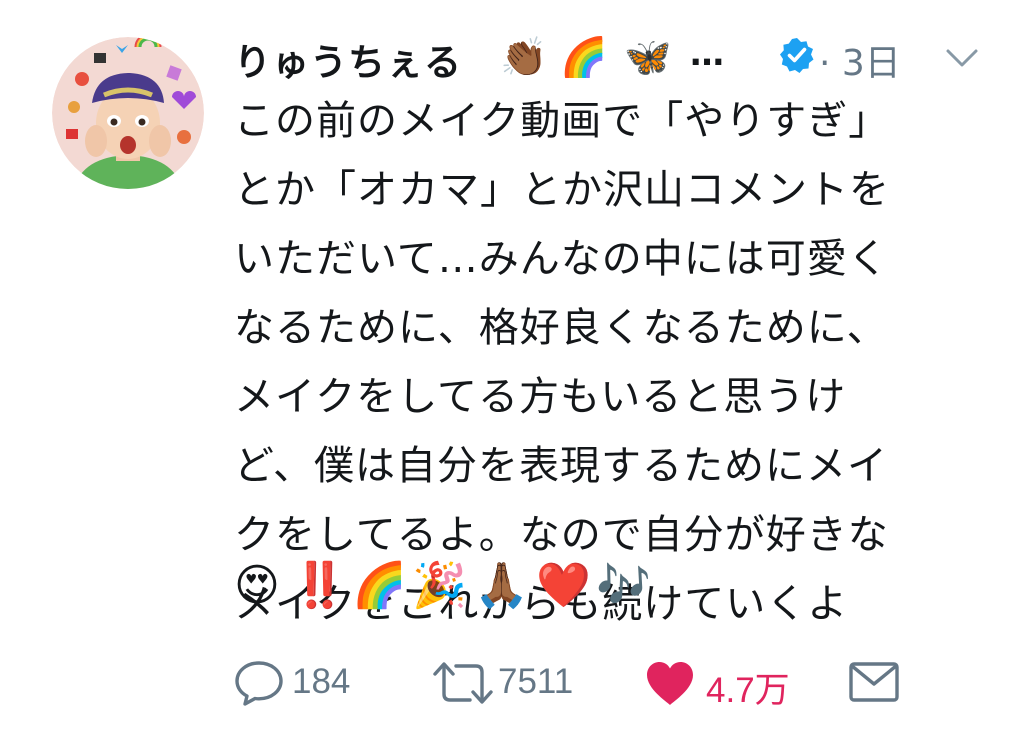 The width and height of the screenshot is (1024, 741). What do you see at coordinates (540, 397) in the screenshot?
I see `tweet-text-line: メイクをしてる方もいると思うけ` at bounding box center [540, 397].